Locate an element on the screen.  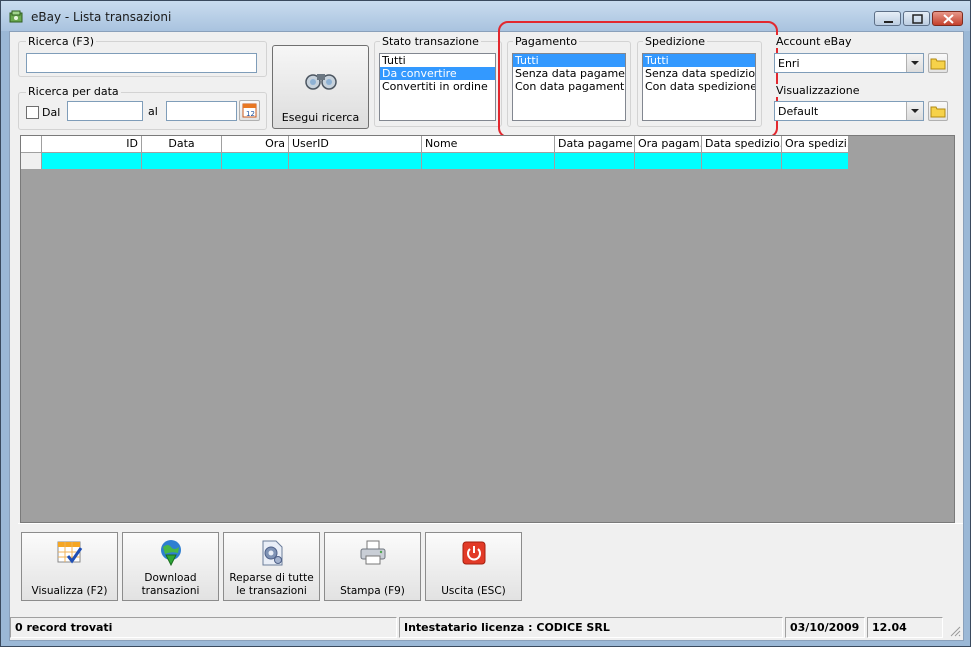
binoculars-icon is located at coordinates (321, 82).